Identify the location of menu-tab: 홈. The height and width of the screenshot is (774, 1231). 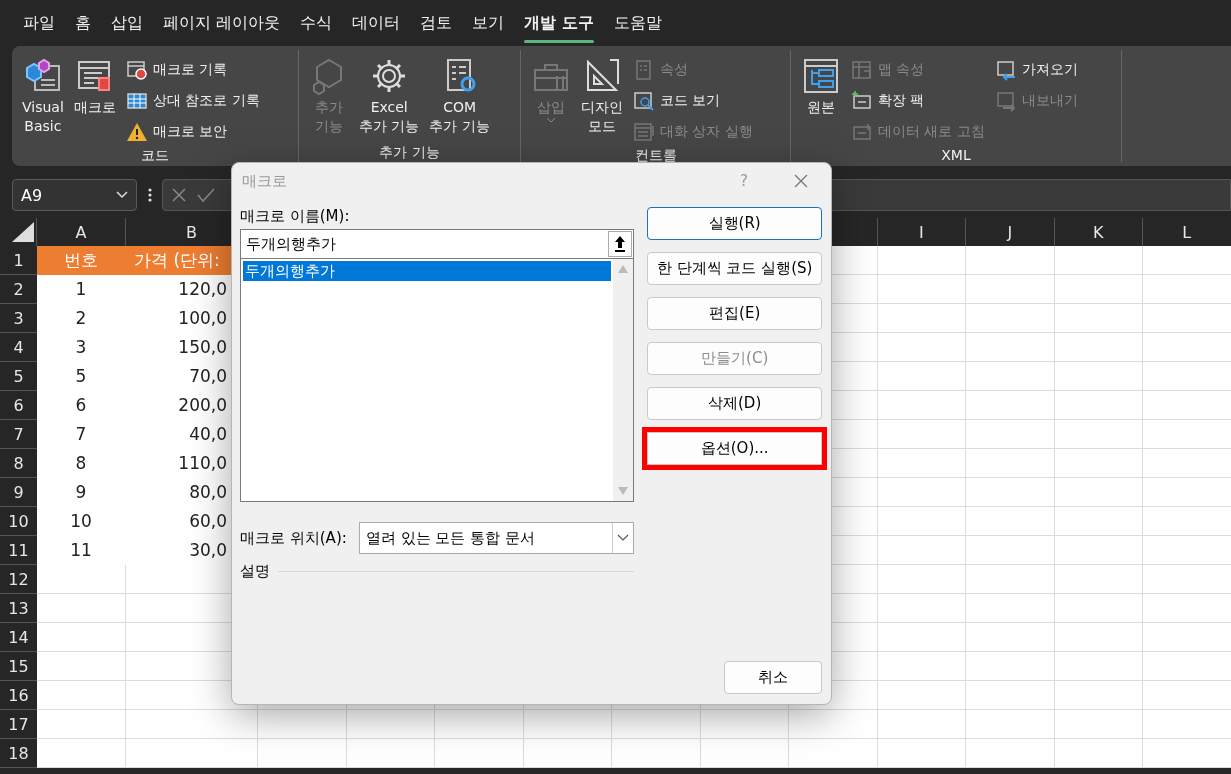
(83, 23).